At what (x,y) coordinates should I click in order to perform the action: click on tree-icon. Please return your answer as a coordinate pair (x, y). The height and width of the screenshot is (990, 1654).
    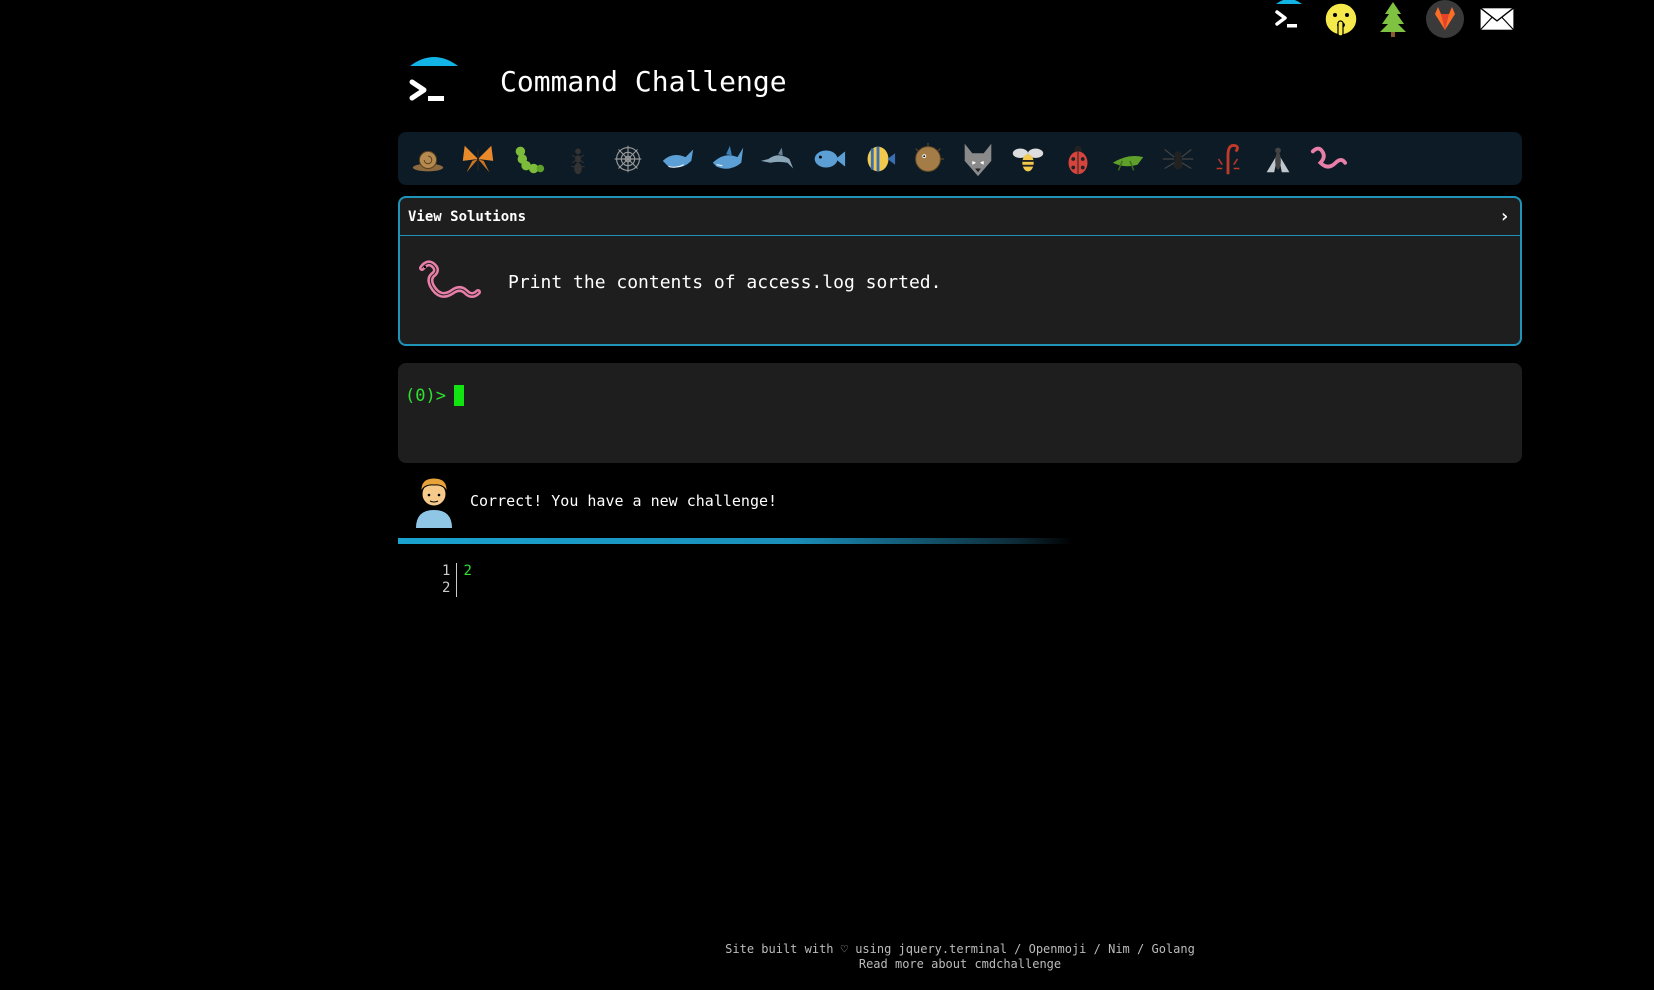
    Looking at the image, I should click on (1393, 19).